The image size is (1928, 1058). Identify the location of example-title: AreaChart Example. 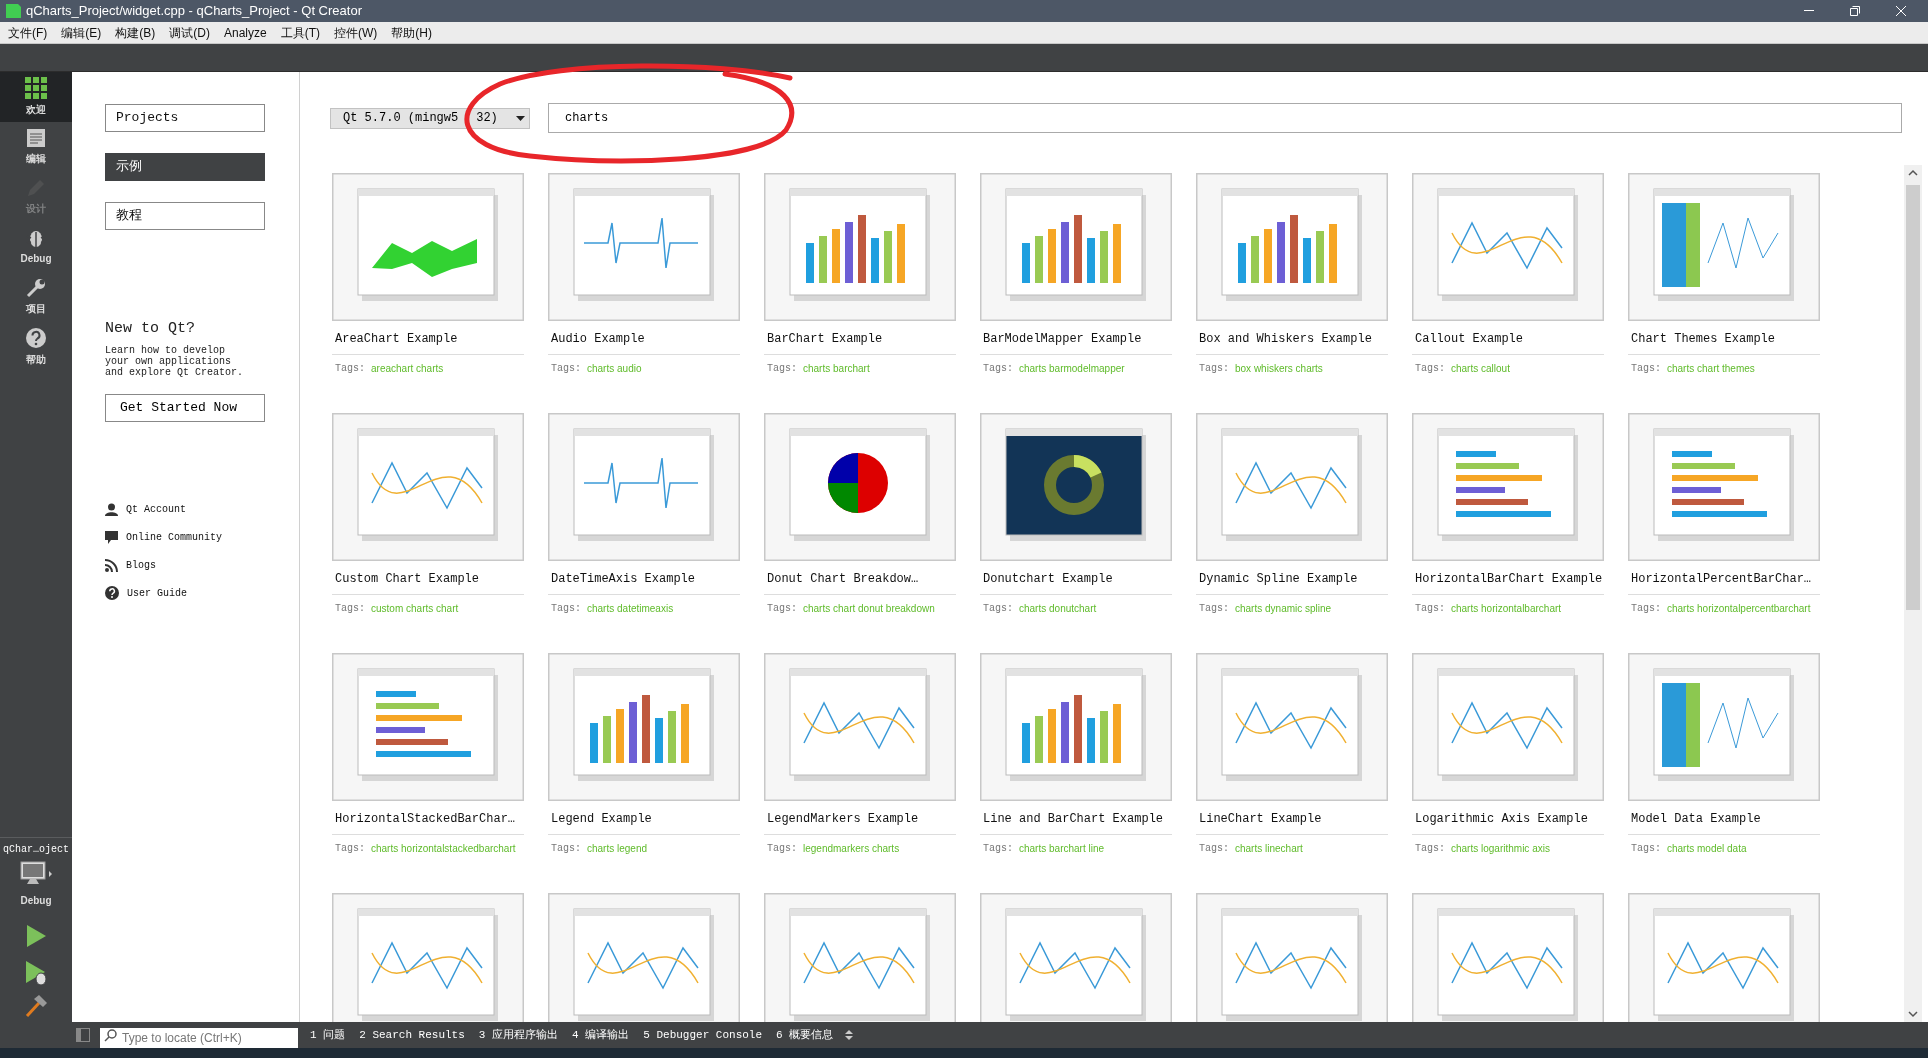
(428, 339).